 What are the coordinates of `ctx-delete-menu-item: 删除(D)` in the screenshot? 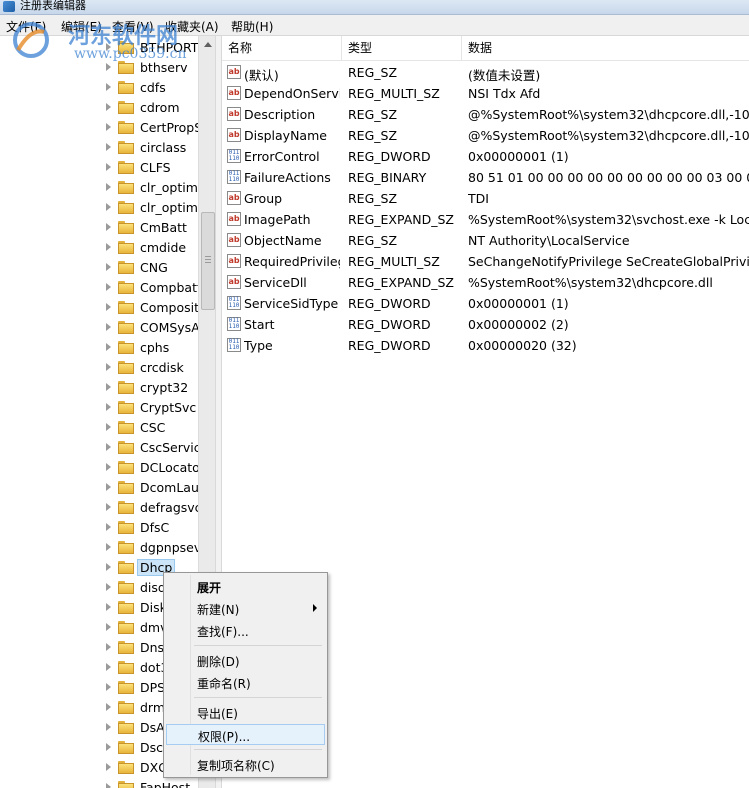 It's located at (245, 660).